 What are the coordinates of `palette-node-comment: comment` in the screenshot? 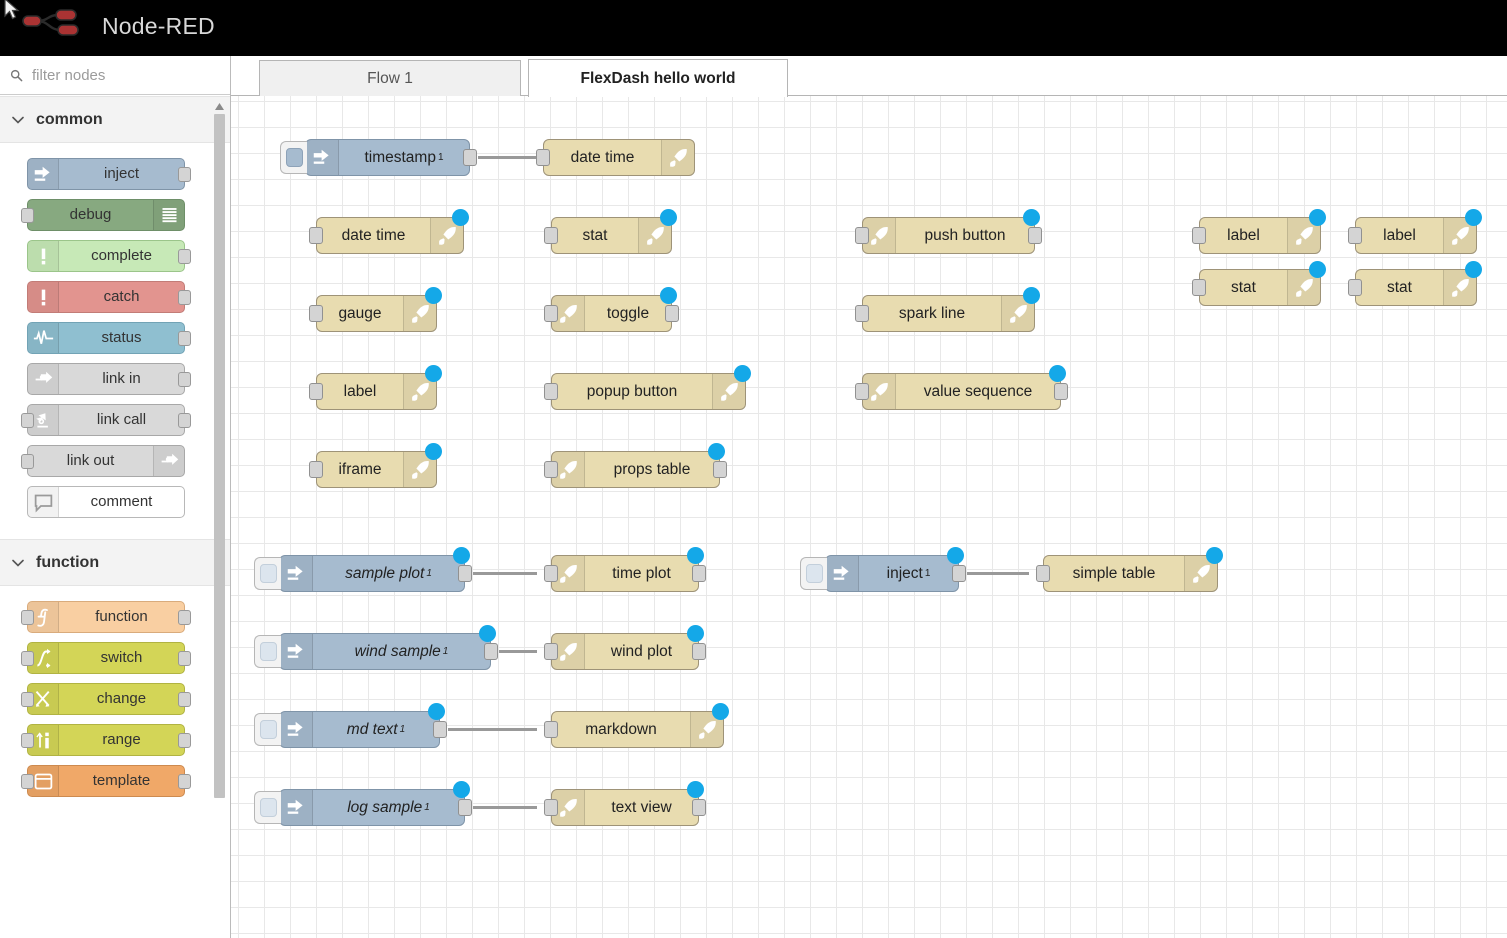 It's located at (106, 502).